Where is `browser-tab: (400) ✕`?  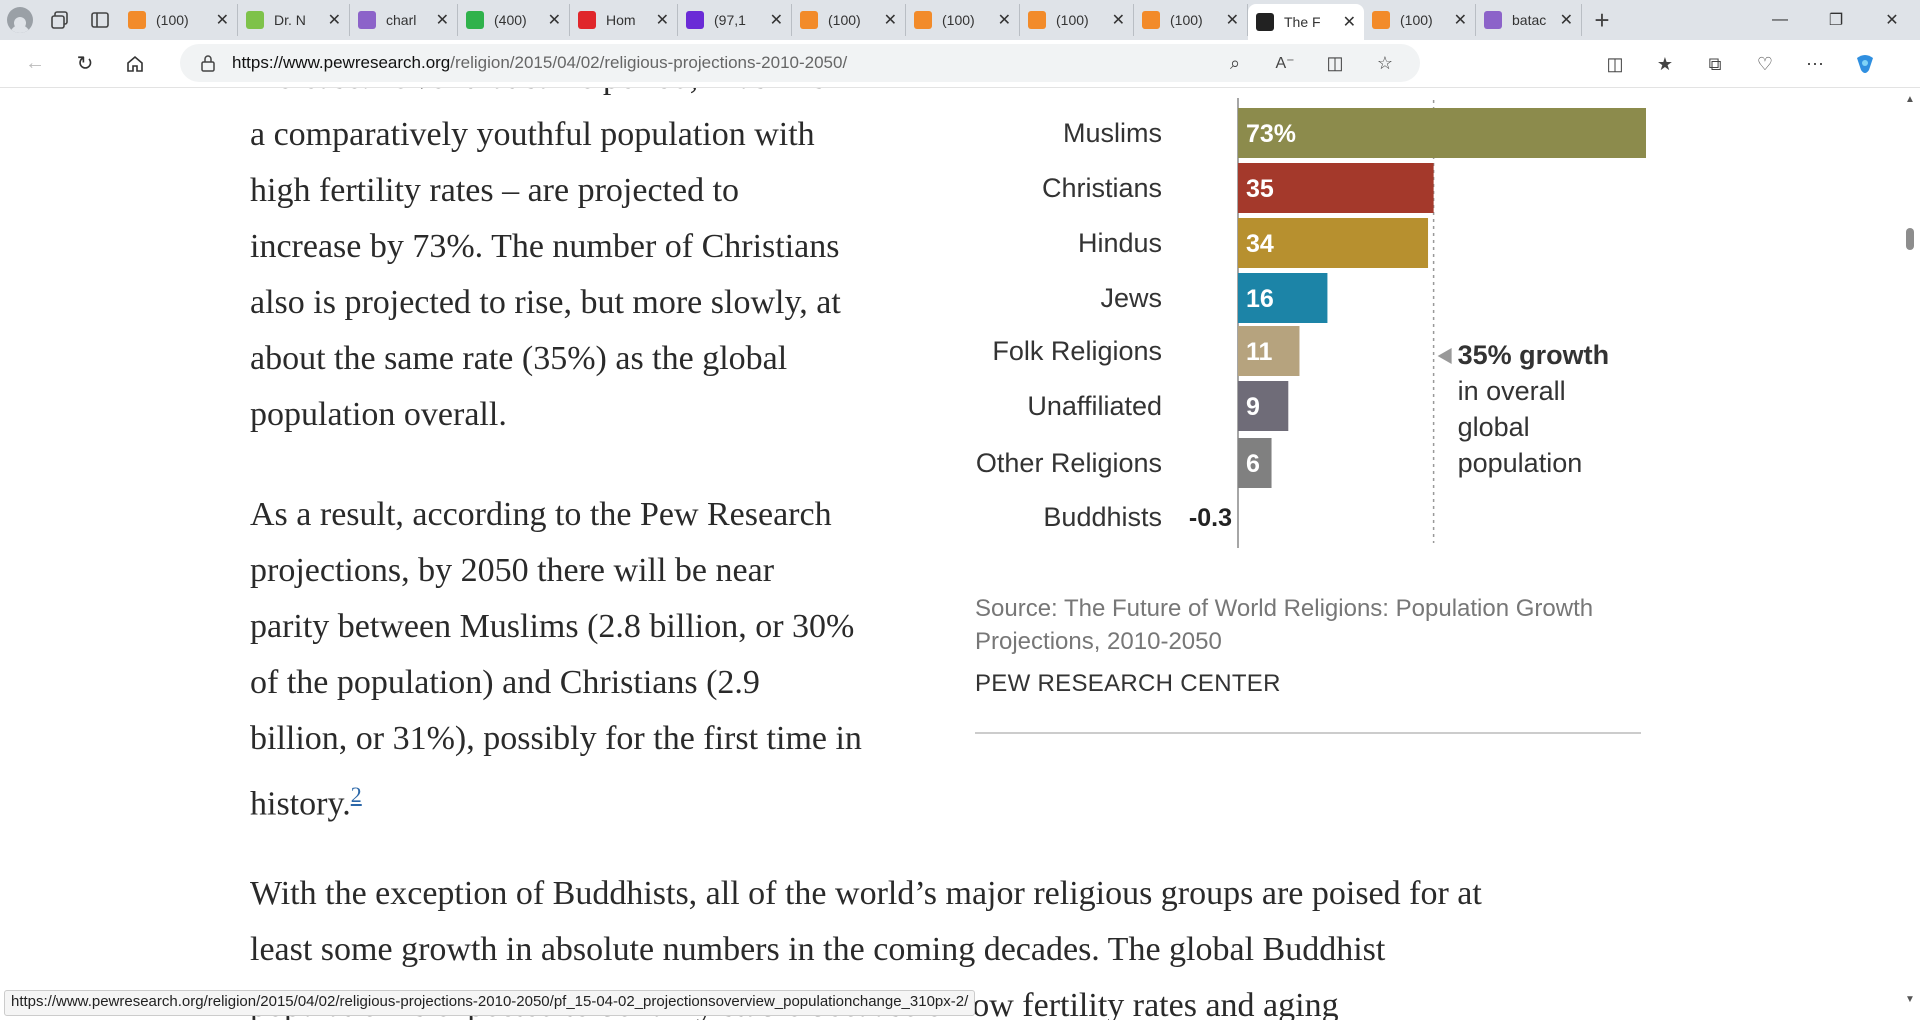
browser-tab: (400) ✕ is located at coordinates (514, 20).